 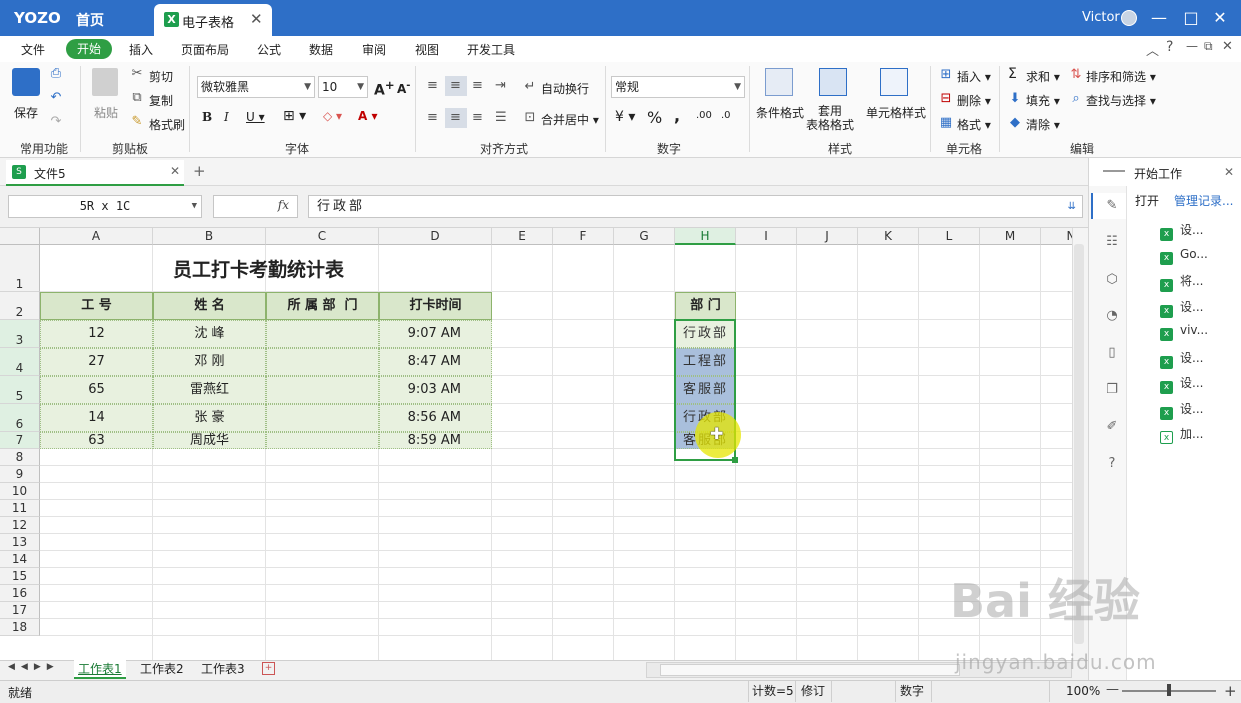 What do you see at coordinates (322, 306) in the screenshot?
I see `table-header-cell: 所 属 部 门` at bounding box center [322, 306].